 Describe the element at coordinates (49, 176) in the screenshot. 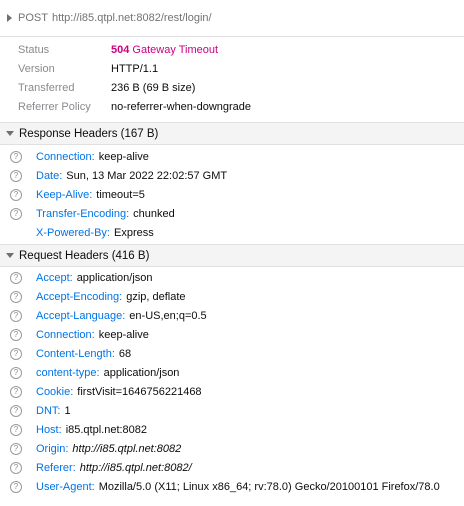

I see `header-name: Date:` at that location.